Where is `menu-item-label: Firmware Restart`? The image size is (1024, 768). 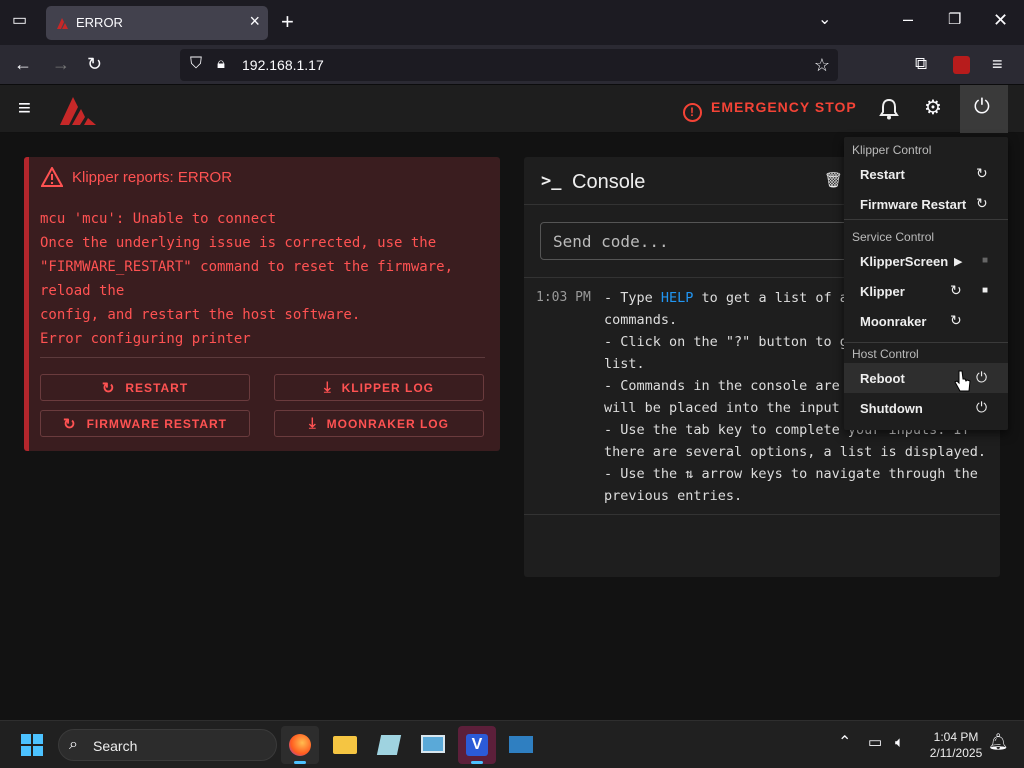
menu-item-label: Firmware Restart is located at coordinates (913, 204).